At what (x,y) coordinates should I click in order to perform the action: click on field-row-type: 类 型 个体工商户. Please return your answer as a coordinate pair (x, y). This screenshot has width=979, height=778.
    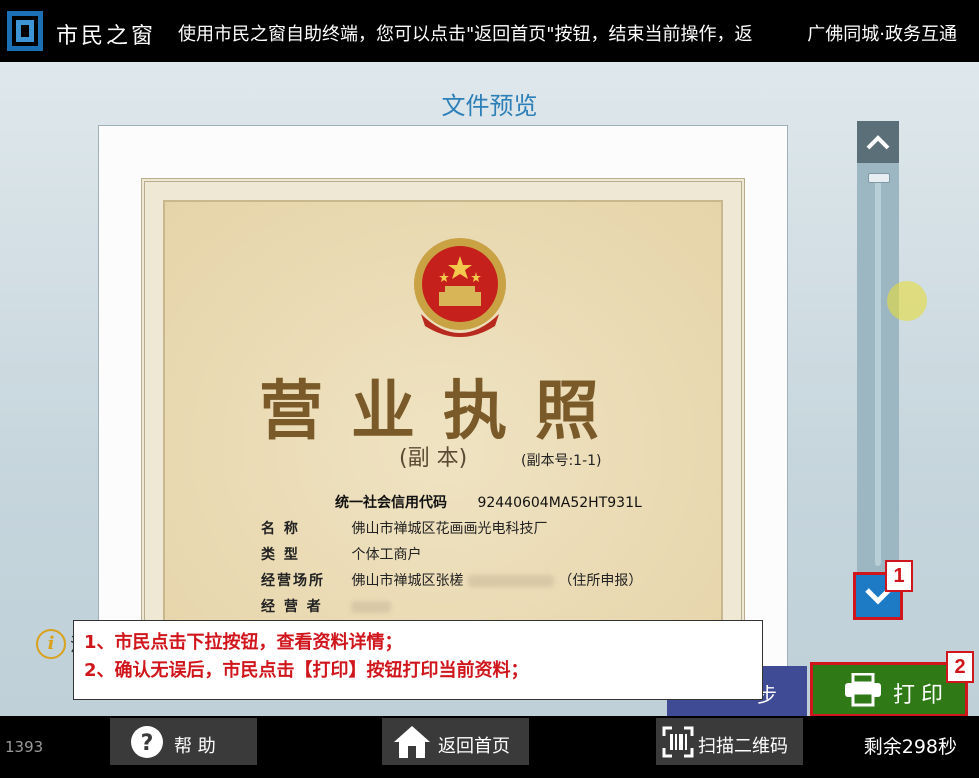
    Looking at the image, I should click on (341, 554).